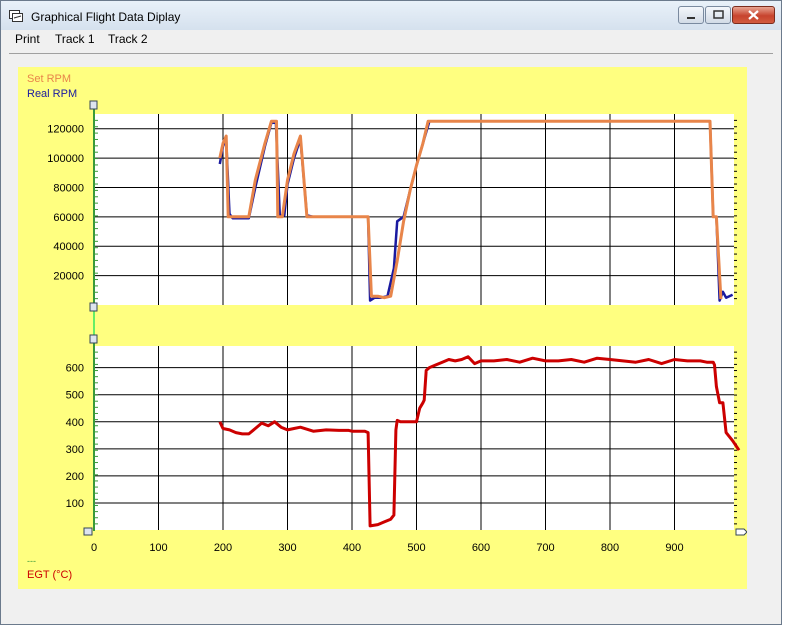 The image size is (800, 627). I want to click on x-tick-label: 600, so click(481, 548).